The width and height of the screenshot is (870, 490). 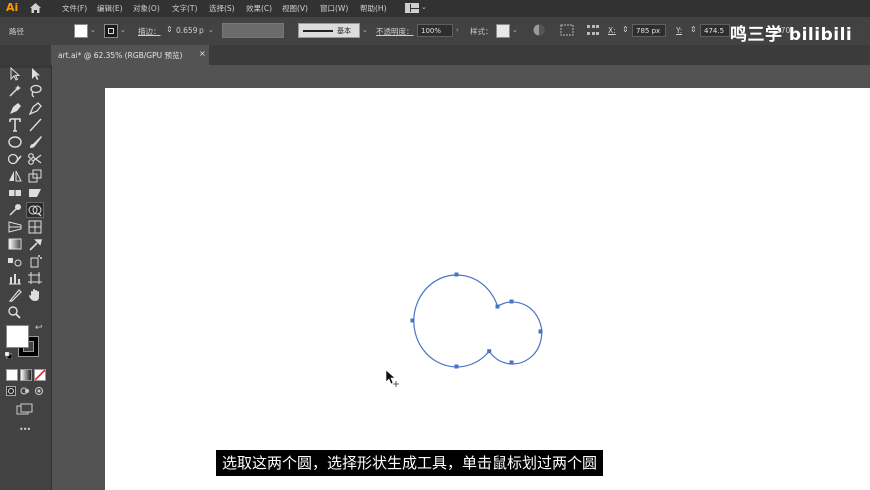 I want to click on anchor-points, so click(x=476, y=320).